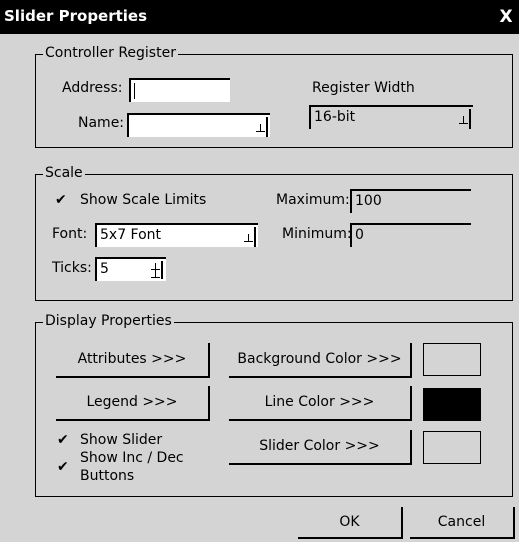 This screenshot has height=542, width=520. I want to click on dialog-title: Slider Properties, so click(76, 16).